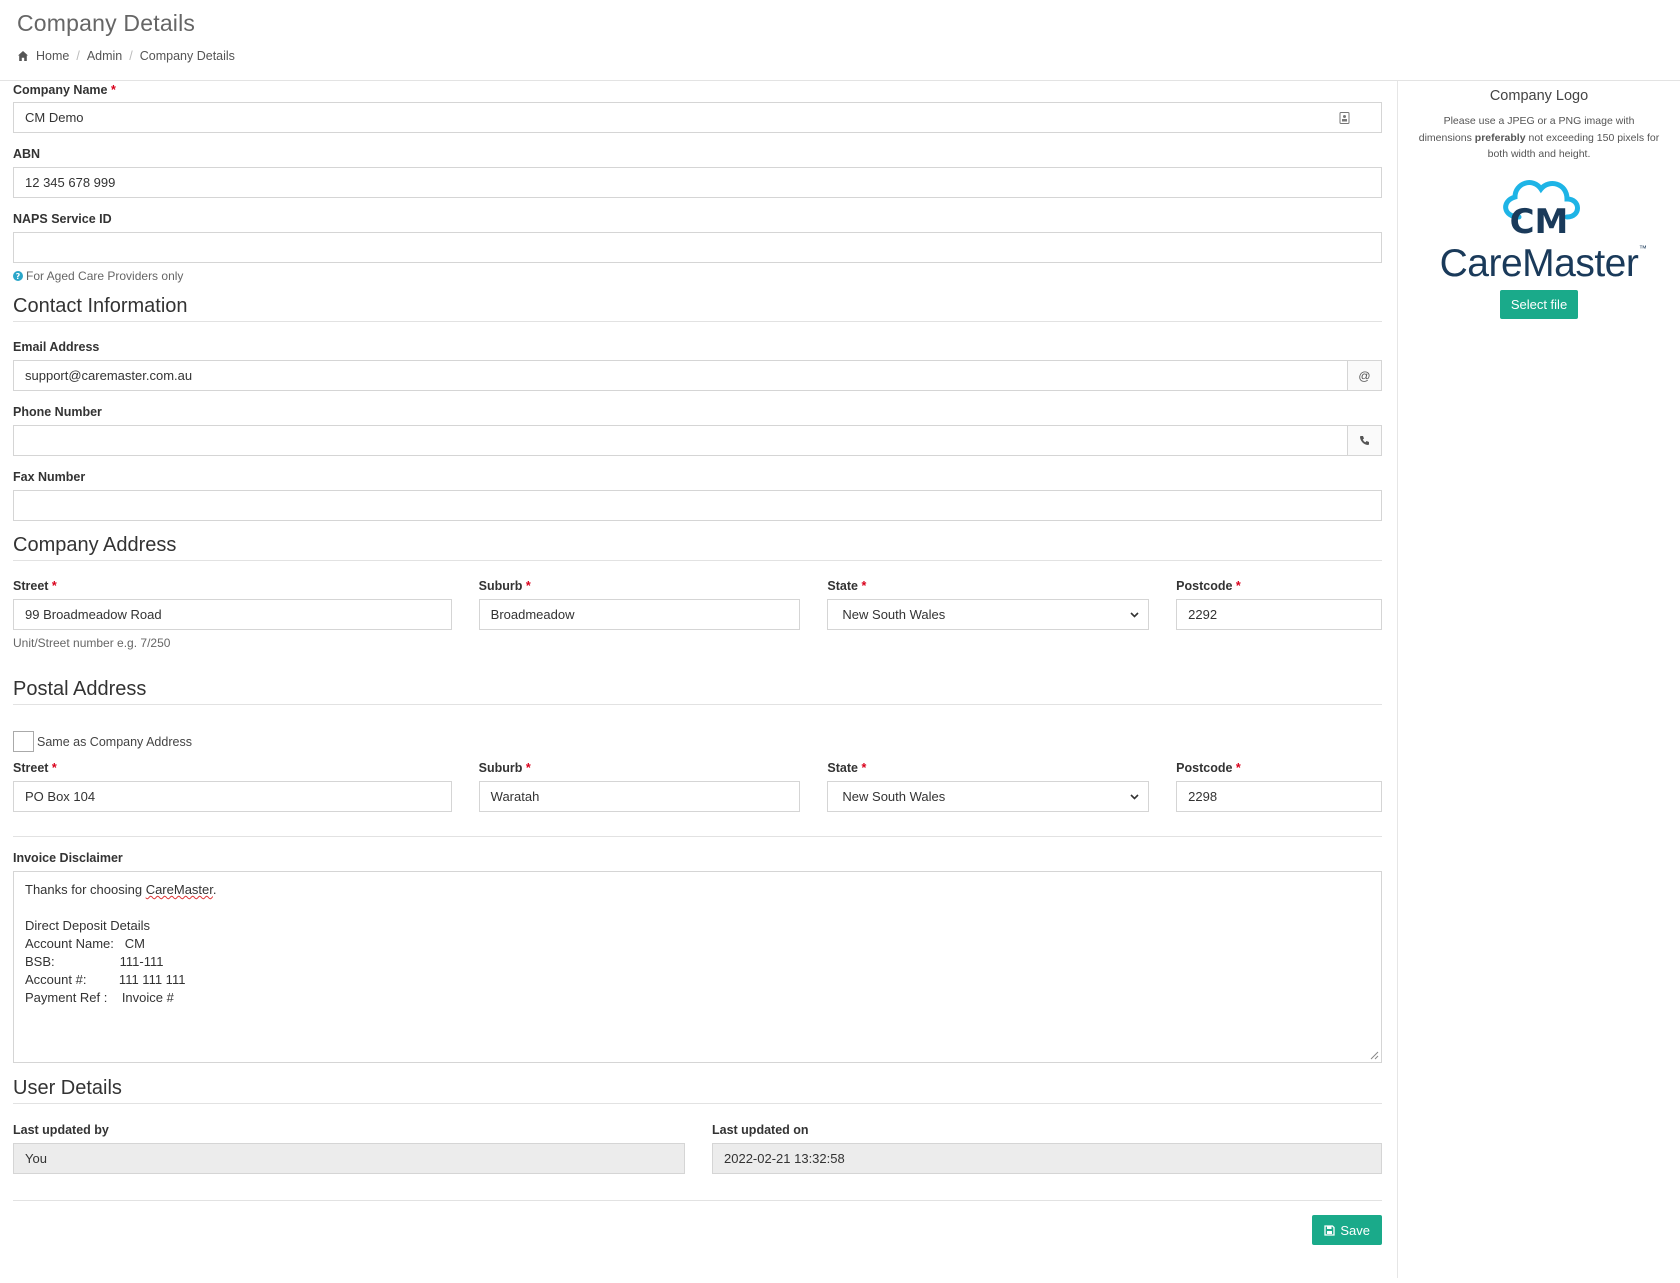 The width and height of the screenshot is (1680, 1283). I want to click on user-details-section-title: User Details, so click(697, 1090).